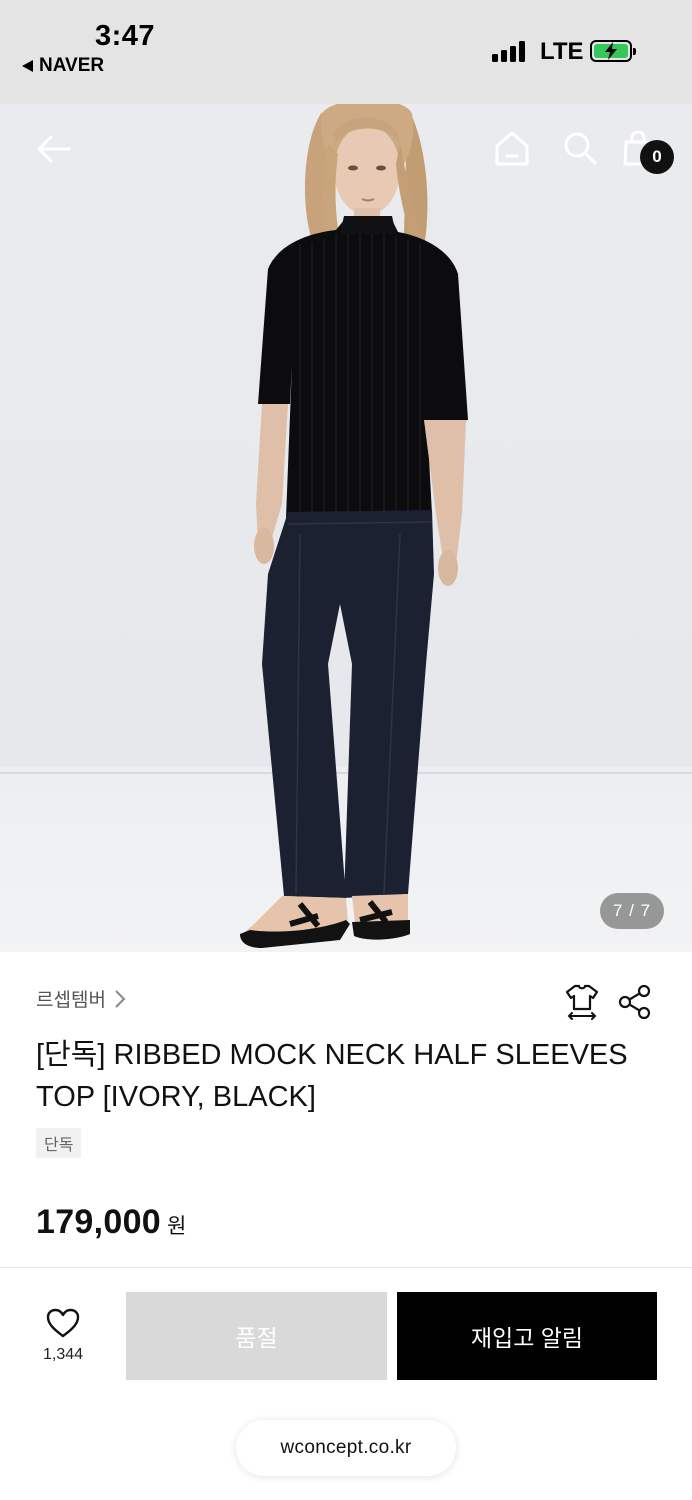 The height and width of the screenshot is (1500, 692). Describe the element at coordinates (346, 52) in the screenshot. I see `status-bar: 3:47 NAVER LTE` at that location.